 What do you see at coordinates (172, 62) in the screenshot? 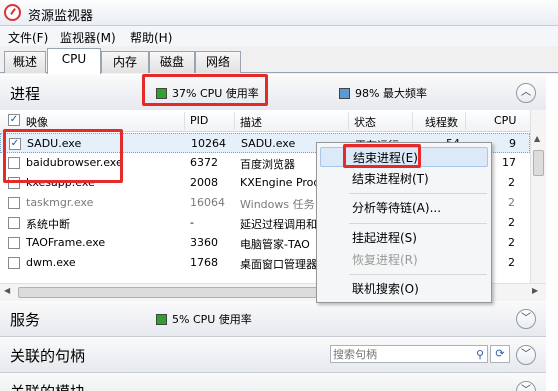
I see `tab-disk: 磁盘` at bounding box center [172, 62].